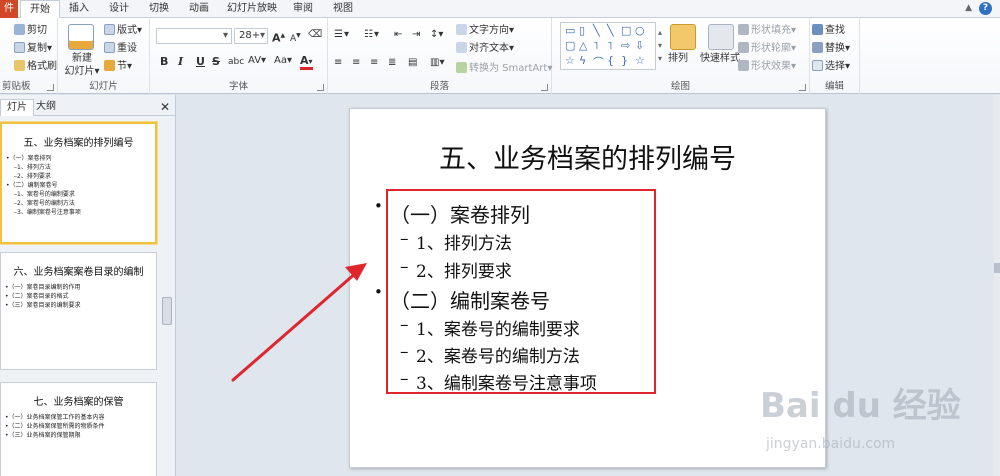 The image size is (1000, 476). I want to click on quick-styles-icon, so click(721, 37).